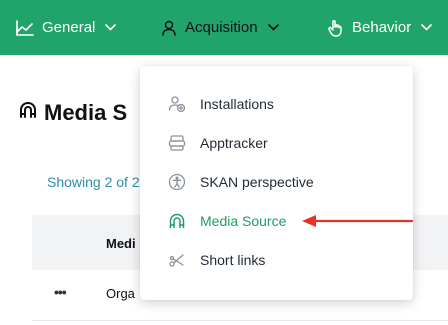 Image resolution: width=448 pixels, height=325 pixels. What do you see at coordinates (86, 112) in the screenshot?
I see `page-title-text: Media S` at bounding box center [86, 112].